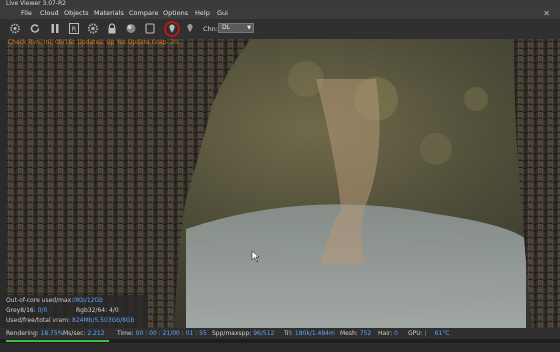 This screenshot has width=560, height=352. Describe the element at coordinates (202, 13) in the screenshot. I see `menu-help: Help` at that location.